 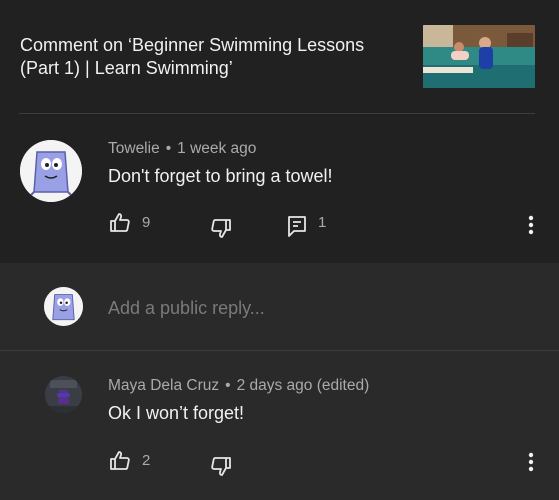 What do you see at coordinates (279, 350) in the screenshot?
I see `reply-divider` at bounding box center [279, 350].